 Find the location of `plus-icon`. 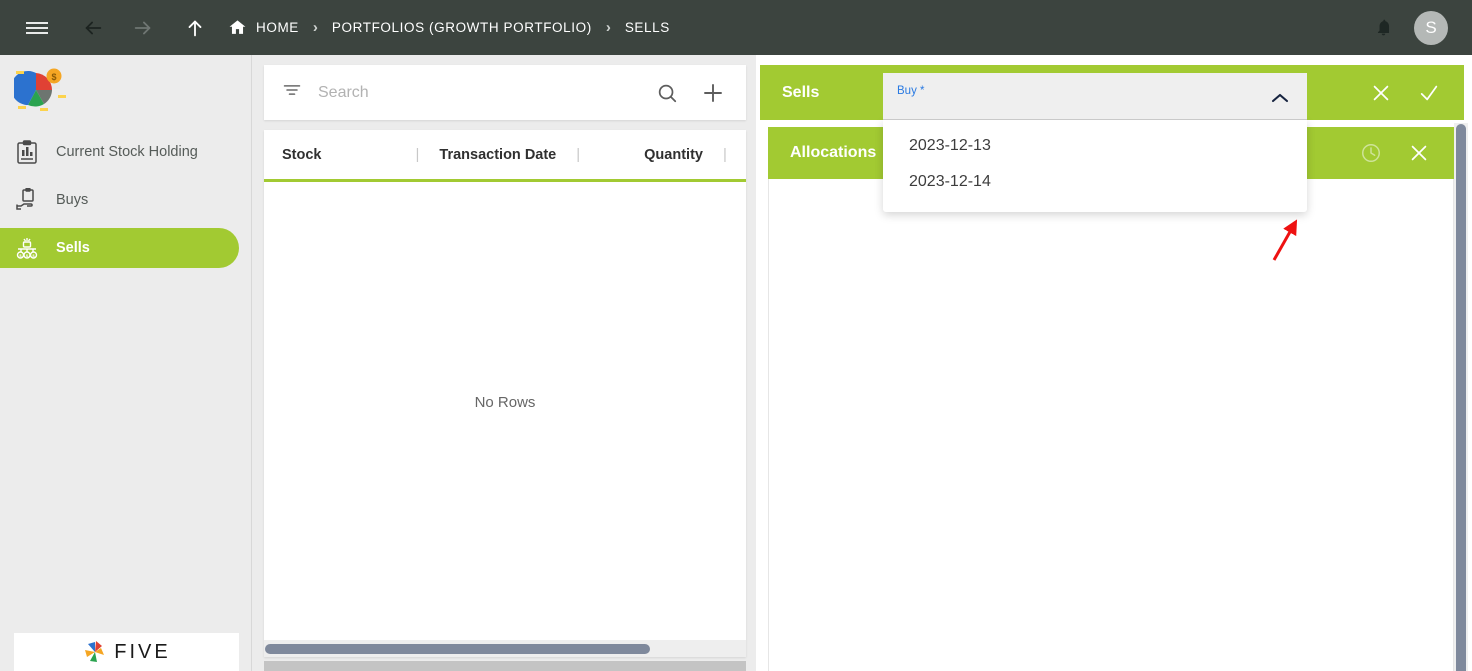

plus-icon is located at coordinates (713, 93).